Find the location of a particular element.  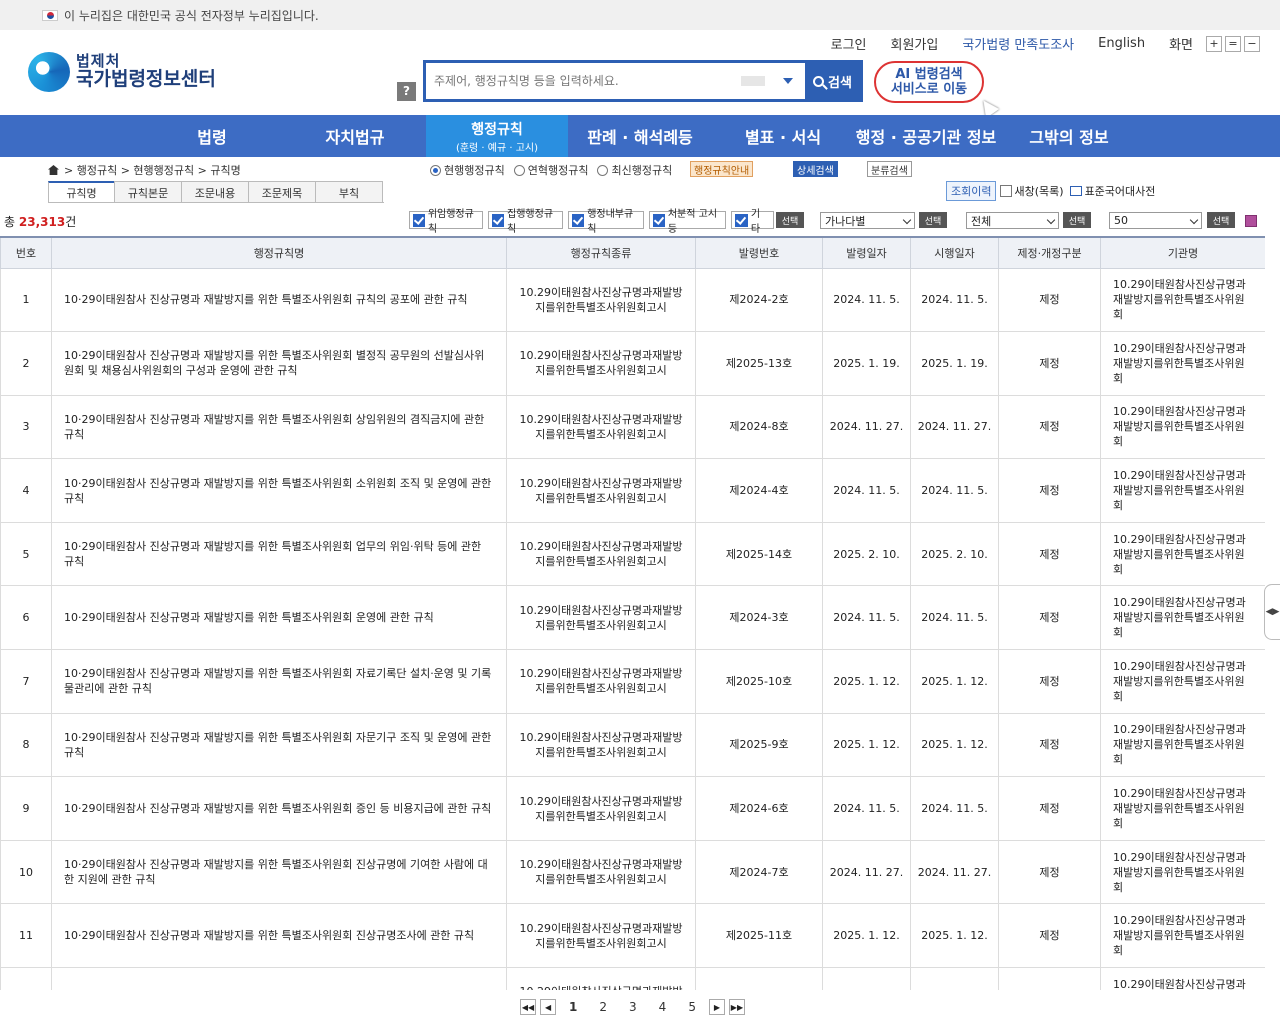

tab-addendum: 부칙 is located at coordinates (349, 192).